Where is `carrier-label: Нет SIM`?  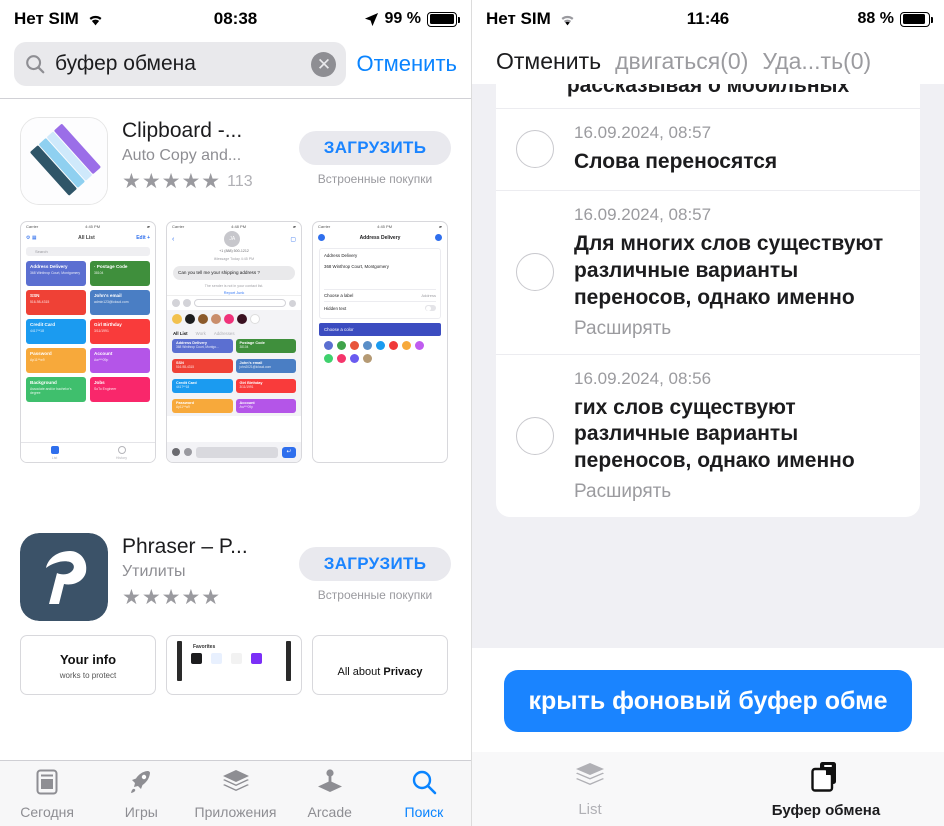 carrier-label: Нет SIM is located at coordinates (518, 18).